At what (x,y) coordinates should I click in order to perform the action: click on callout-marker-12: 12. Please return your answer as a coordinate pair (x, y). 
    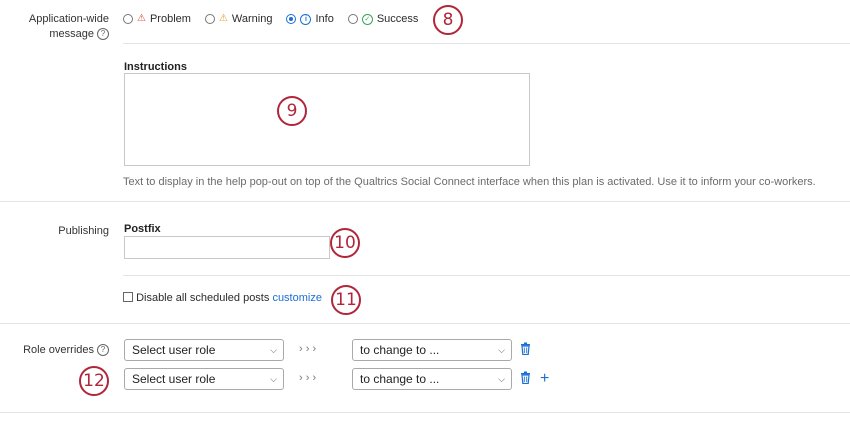
    Looking at the image, I should click on (94, 381).